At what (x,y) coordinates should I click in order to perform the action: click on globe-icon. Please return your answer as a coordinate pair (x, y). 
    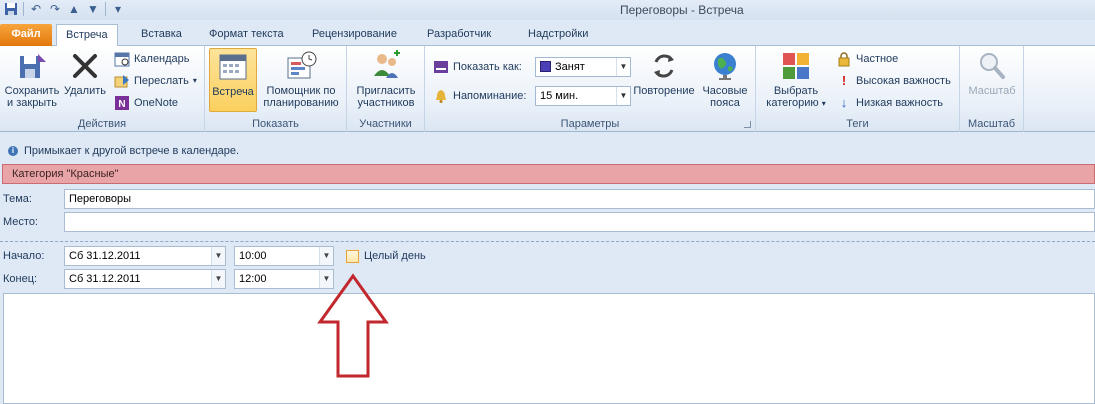
    Looking at the image, I should click on (725, 66).